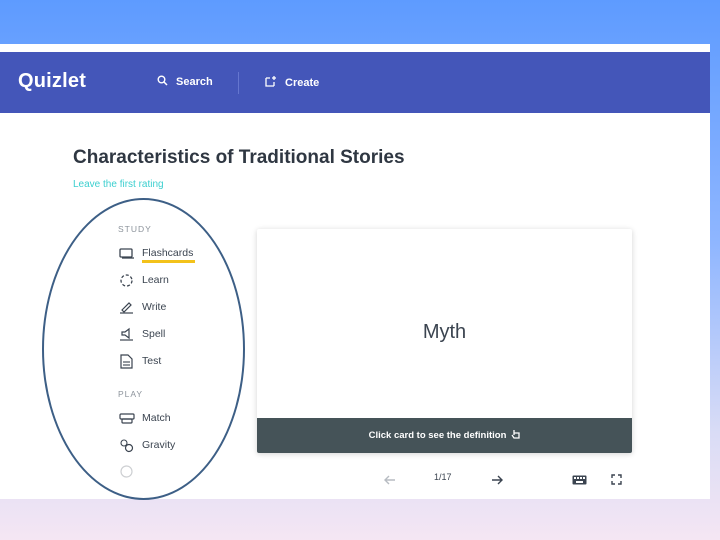  I want to click on fullscreen-icon, so click(616, 479).